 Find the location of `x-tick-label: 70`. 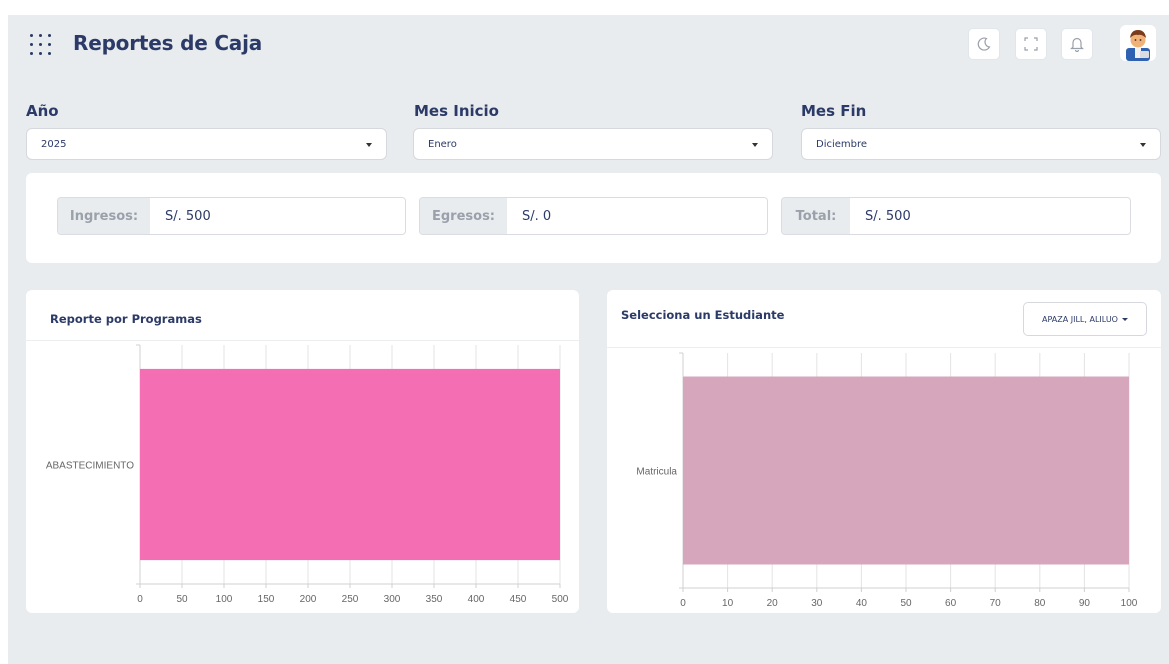

x-tick-label: 70 is located at coordinates (996, 603).